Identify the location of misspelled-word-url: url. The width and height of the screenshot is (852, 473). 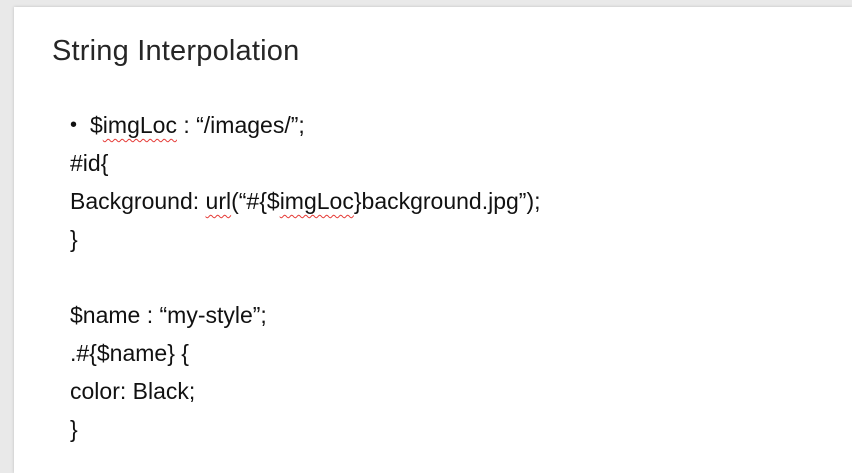
(218, 201).